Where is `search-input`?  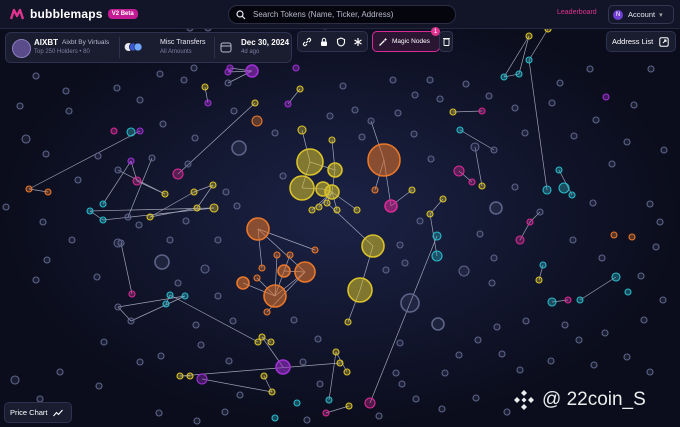
search-input is located at coordinates (350, 14).